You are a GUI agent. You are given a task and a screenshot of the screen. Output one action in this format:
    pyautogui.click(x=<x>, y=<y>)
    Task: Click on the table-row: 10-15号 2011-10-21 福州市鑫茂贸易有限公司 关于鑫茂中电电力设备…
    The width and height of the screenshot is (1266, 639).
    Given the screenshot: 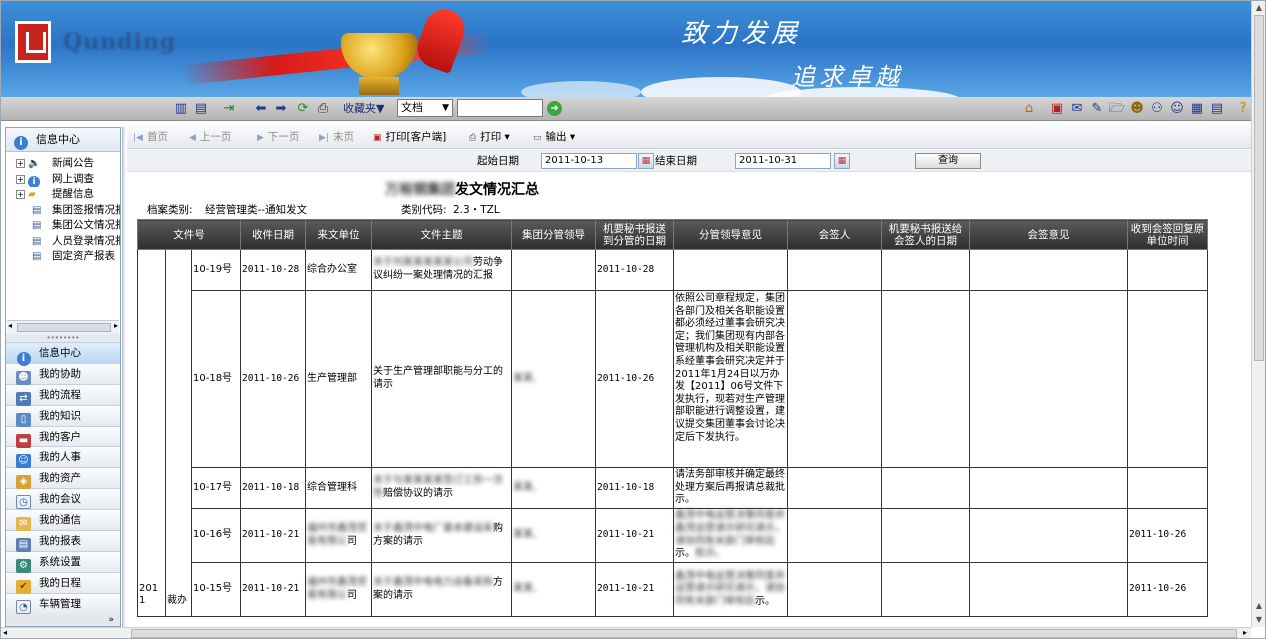 What is the action you would take?
    pyautogui.click(x=673, y=589)
    